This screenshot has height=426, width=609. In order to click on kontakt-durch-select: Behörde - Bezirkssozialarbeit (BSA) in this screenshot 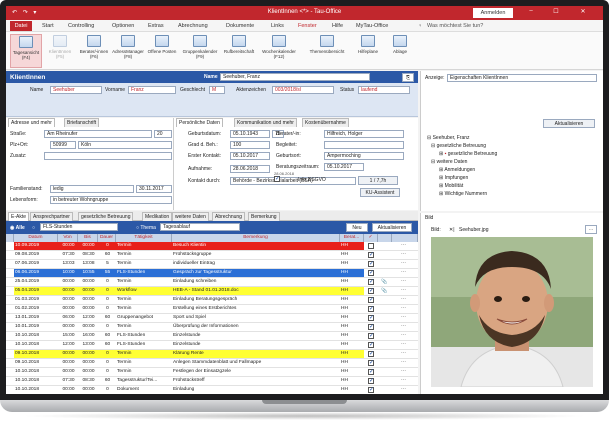, I will do `click(293, 181)`.